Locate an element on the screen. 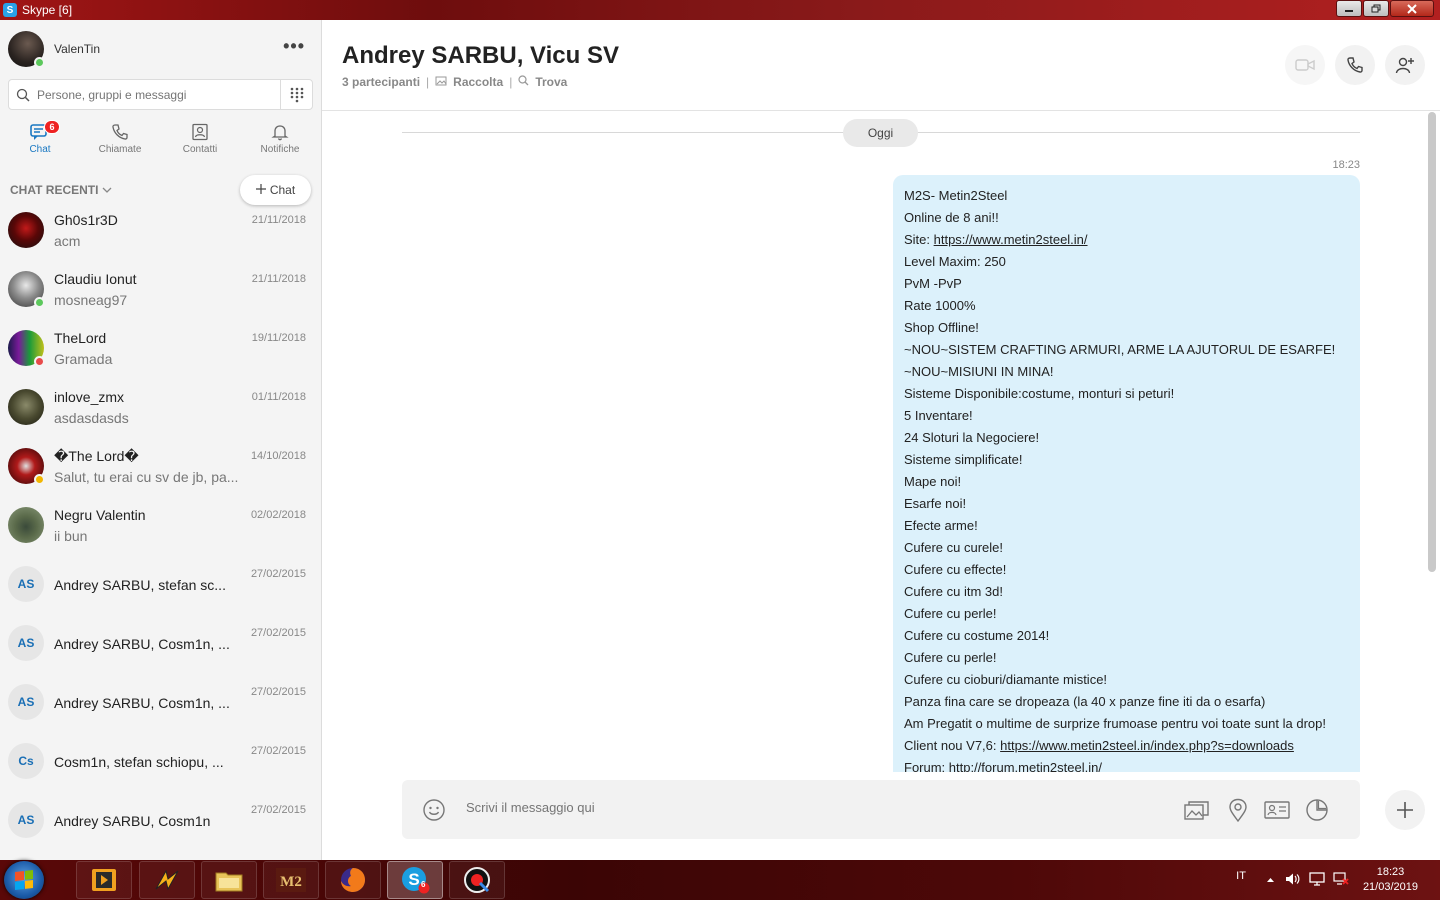  language-indicator: IT is located at coordinates (1241, 876).